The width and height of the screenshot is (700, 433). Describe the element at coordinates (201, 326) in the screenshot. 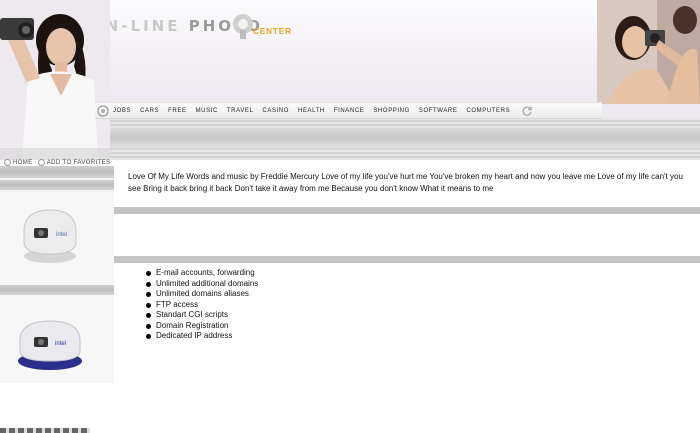

I see `list-item: Domain Registration` at that location.